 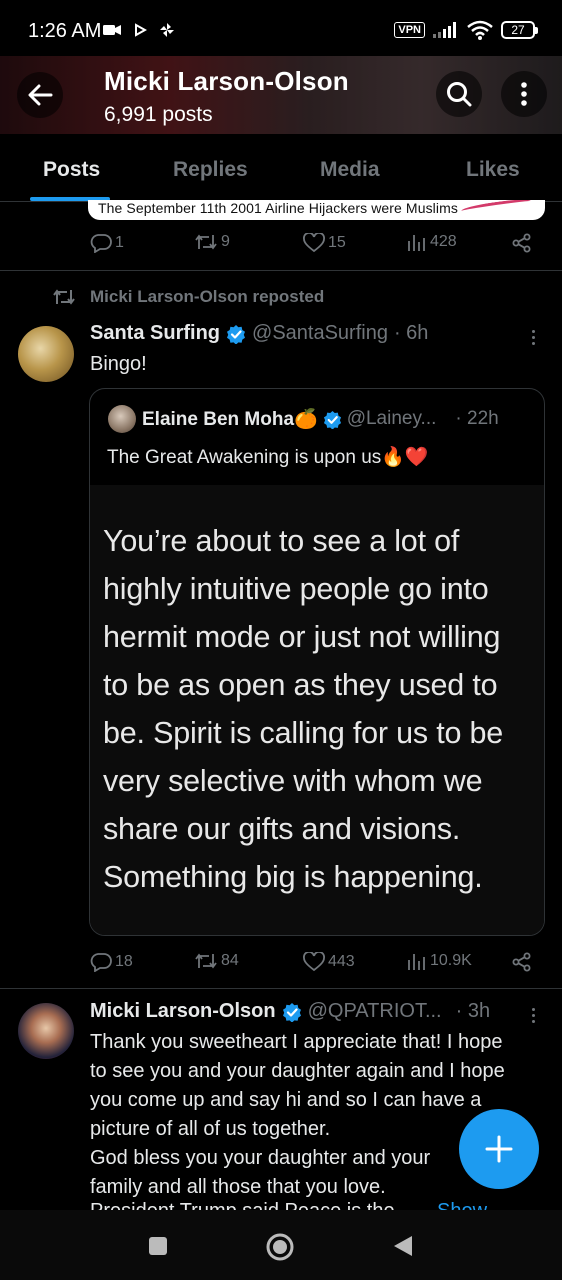 I want to click on triangle-back-icon, so click(x=403, y=1246).